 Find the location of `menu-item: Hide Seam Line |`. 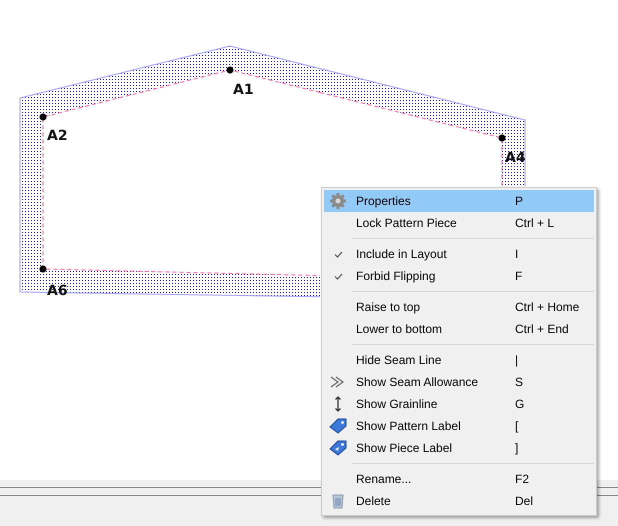

menu-item: Hide Seam Line | is located at coordinates (459, 360).